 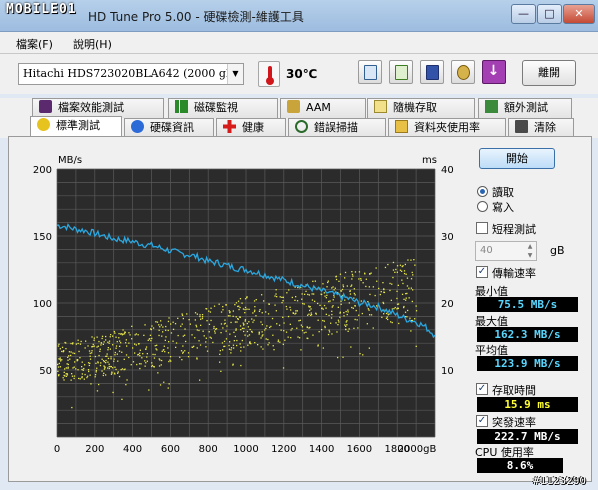 What do you see at coordinates (525, 108) in the screenshot?
I see `tab-extra-tests: 額外測試` at bounding box center [525, 108].